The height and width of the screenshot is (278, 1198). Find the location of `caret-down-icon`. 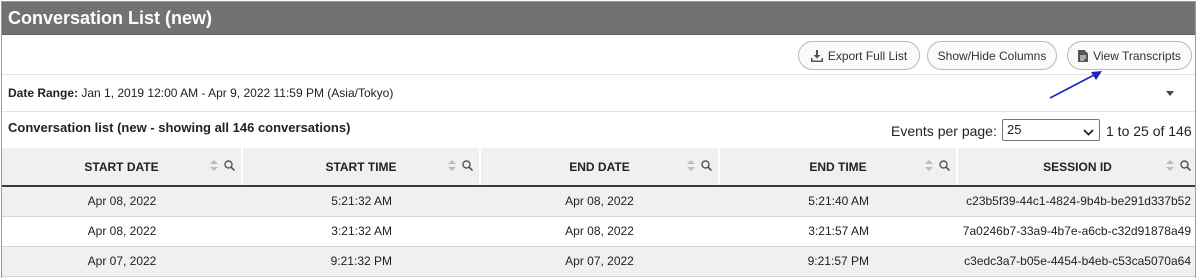

caret-down-icon is located at coordinates (1170, 93).